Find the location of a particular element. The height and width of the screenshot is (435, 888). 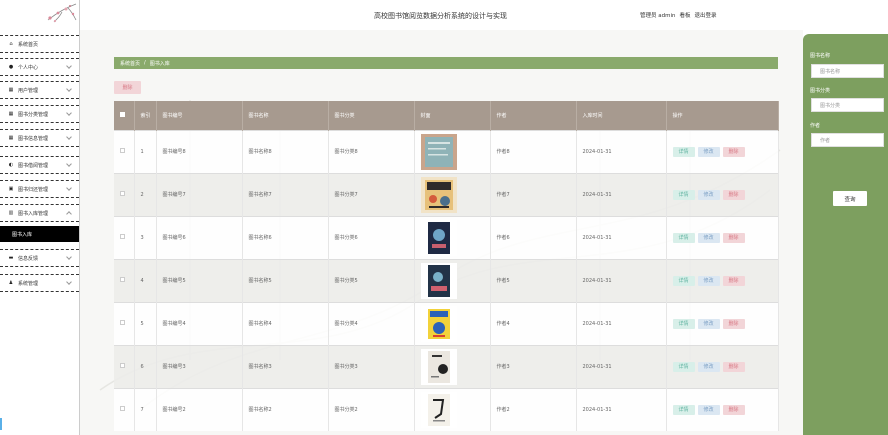

table-row: 3 图书编号6 图书名称6 图书分类6 作者6 2024-01-31 详情 修改 删除 is located at coordinates (446, 237).